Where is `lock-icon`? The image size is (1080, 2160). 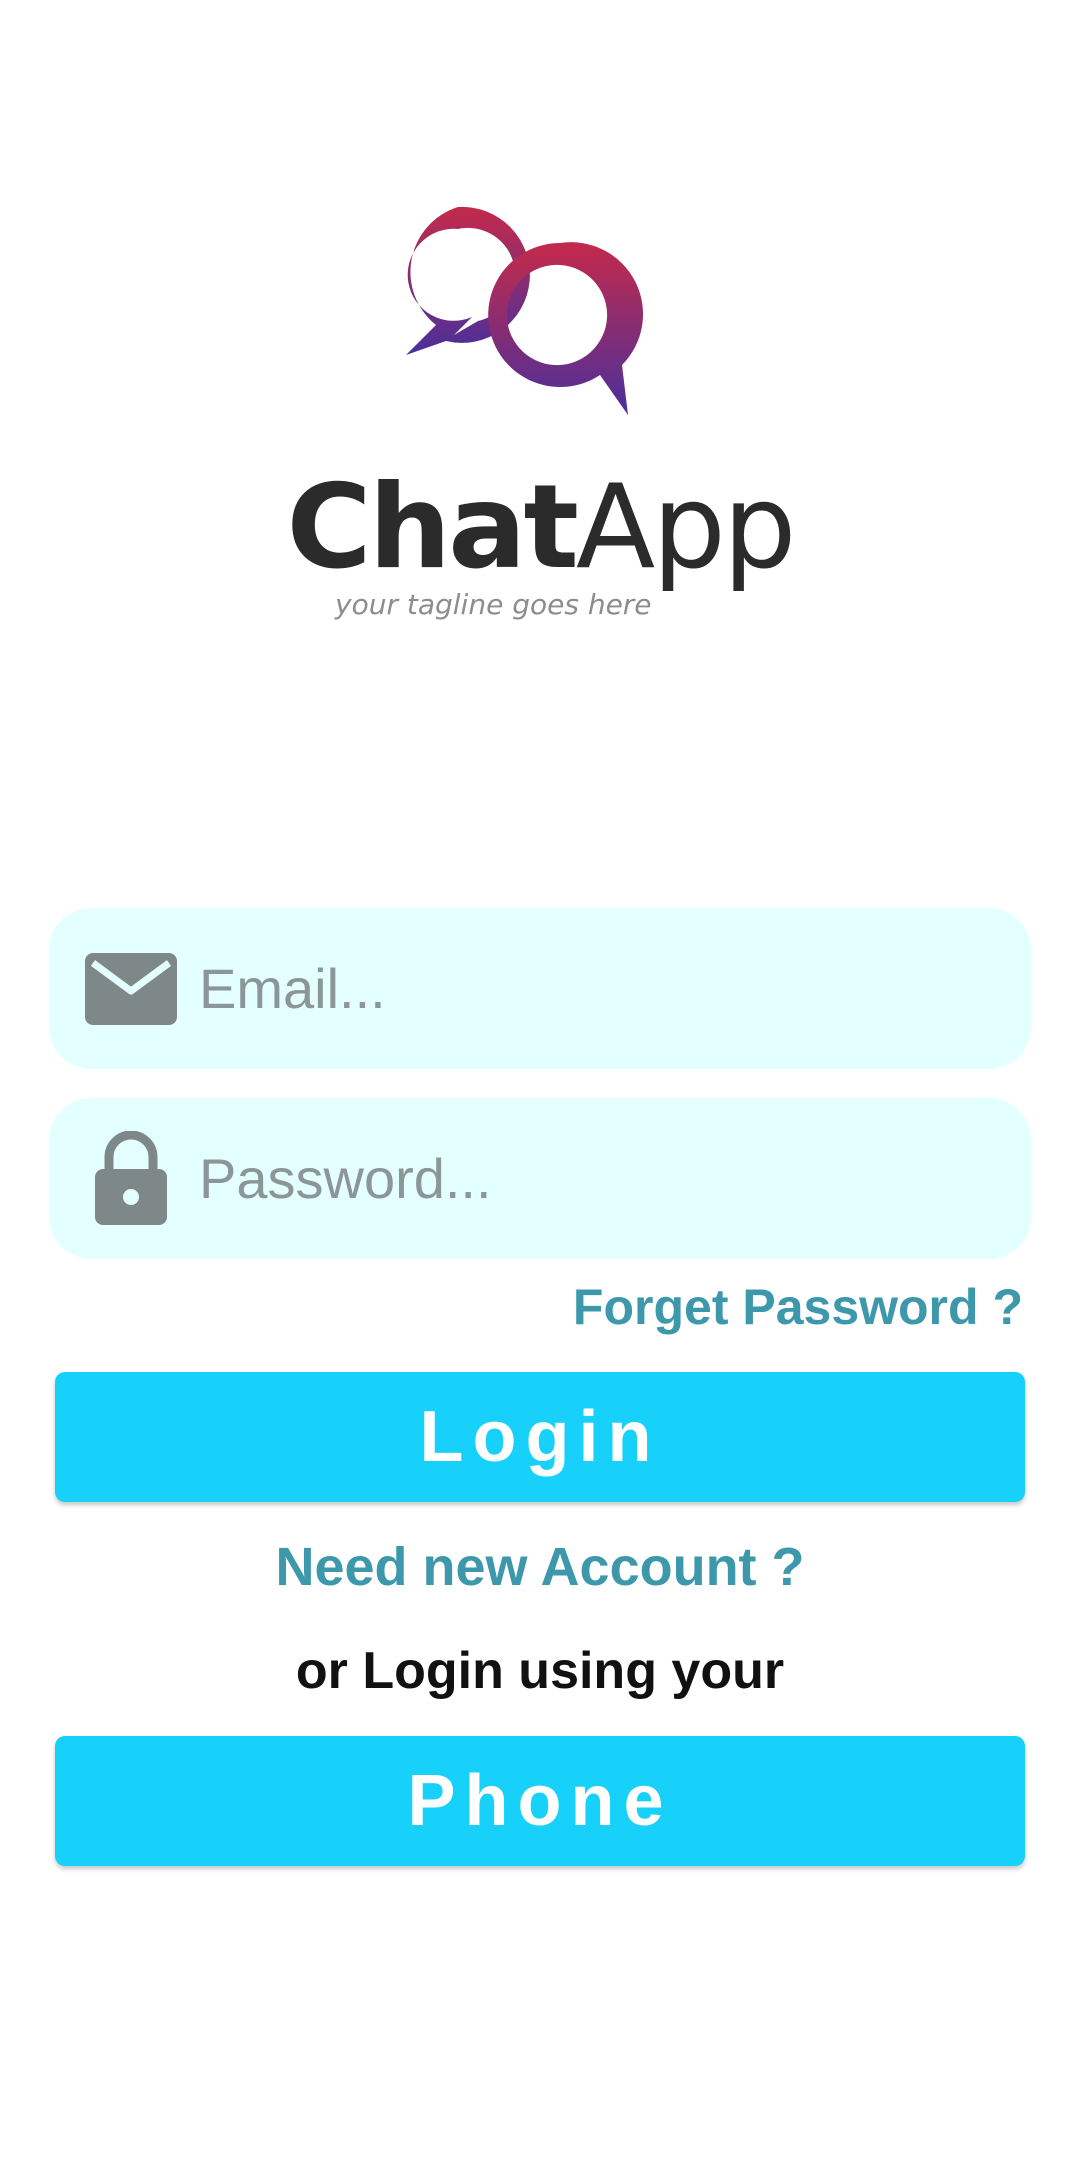
lock-icon is located at coordinates (131, 1178).